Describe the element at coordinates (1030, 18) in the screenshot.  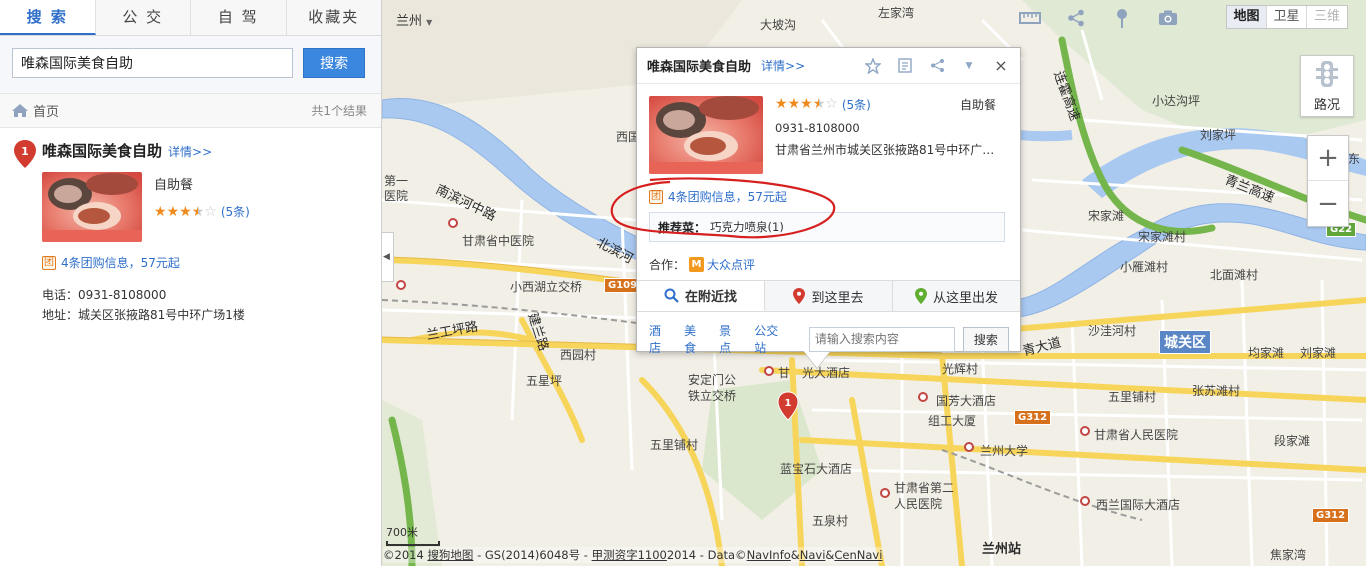
I see `ruler-tool-button` at that location.